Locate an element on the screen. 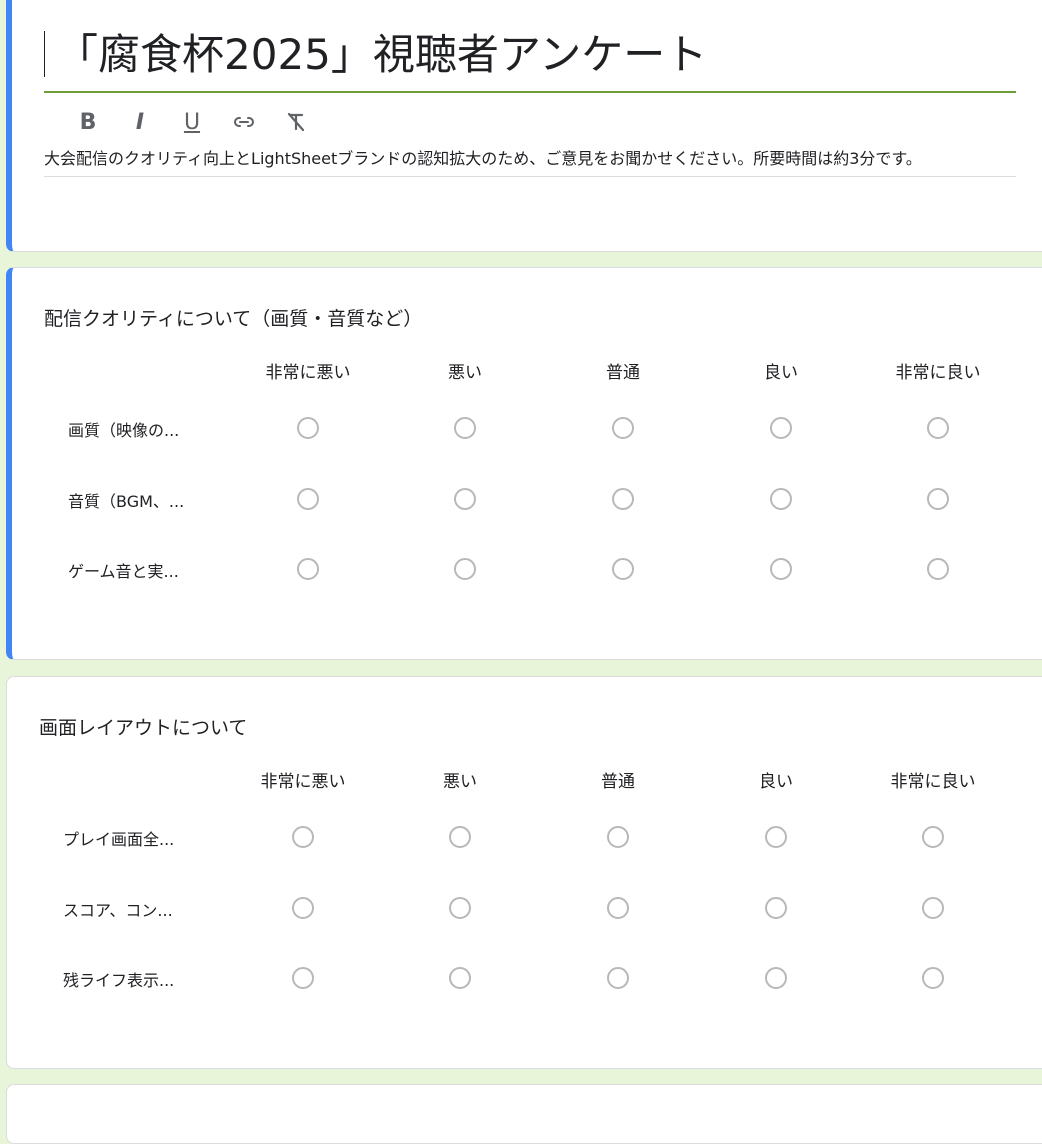 This screenshot has height=1144, width=1042. link-icon is located at coordinates (244, 122).